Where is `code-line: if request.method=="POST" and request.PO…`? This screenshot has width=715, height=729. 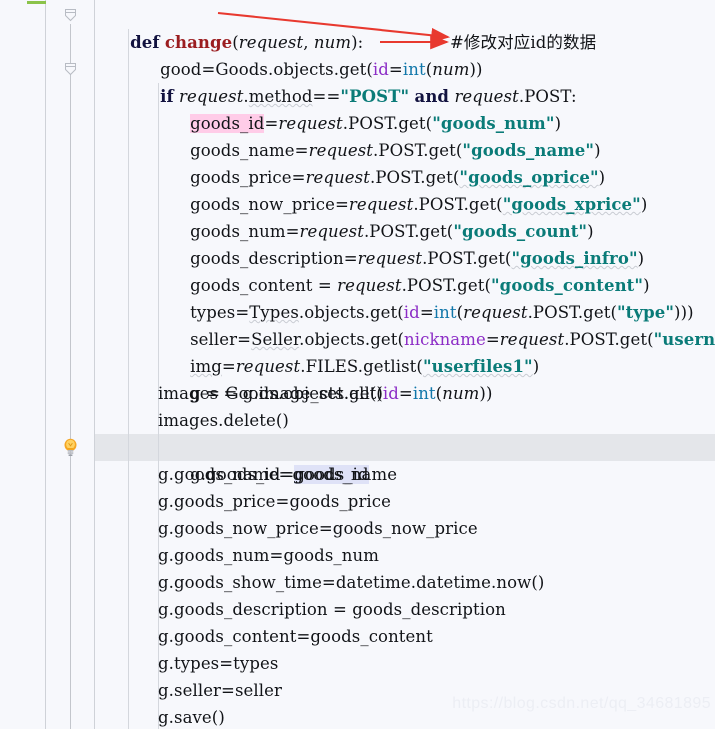
code-line: if request.method=="POST" and request.PO… is located at coordinates (405, 81).